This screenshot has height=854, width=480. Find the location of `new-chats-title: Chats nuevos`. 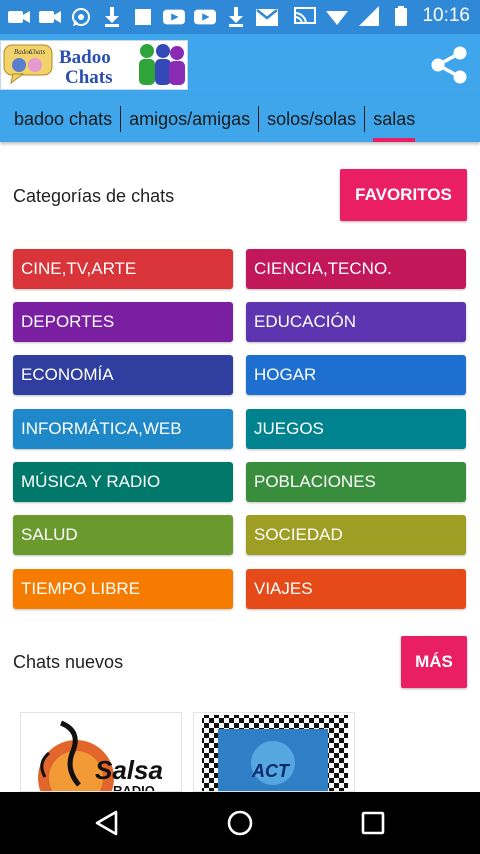

new-chats-title: Chats nuevos is located at coordinates (68, 662).